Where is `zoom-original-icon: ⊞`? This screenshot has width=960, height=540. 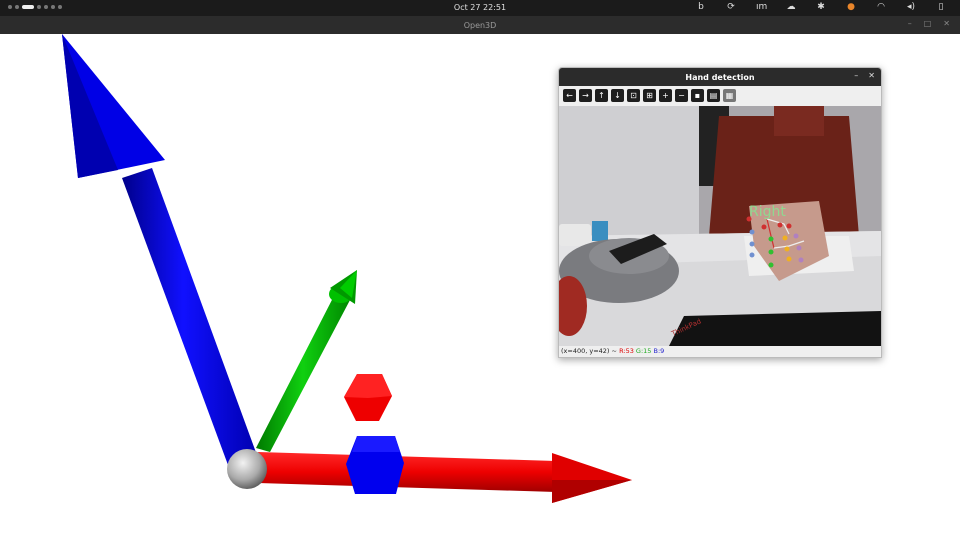 zoom-original-icon: ⊞ is located at coordinates (649, 95).